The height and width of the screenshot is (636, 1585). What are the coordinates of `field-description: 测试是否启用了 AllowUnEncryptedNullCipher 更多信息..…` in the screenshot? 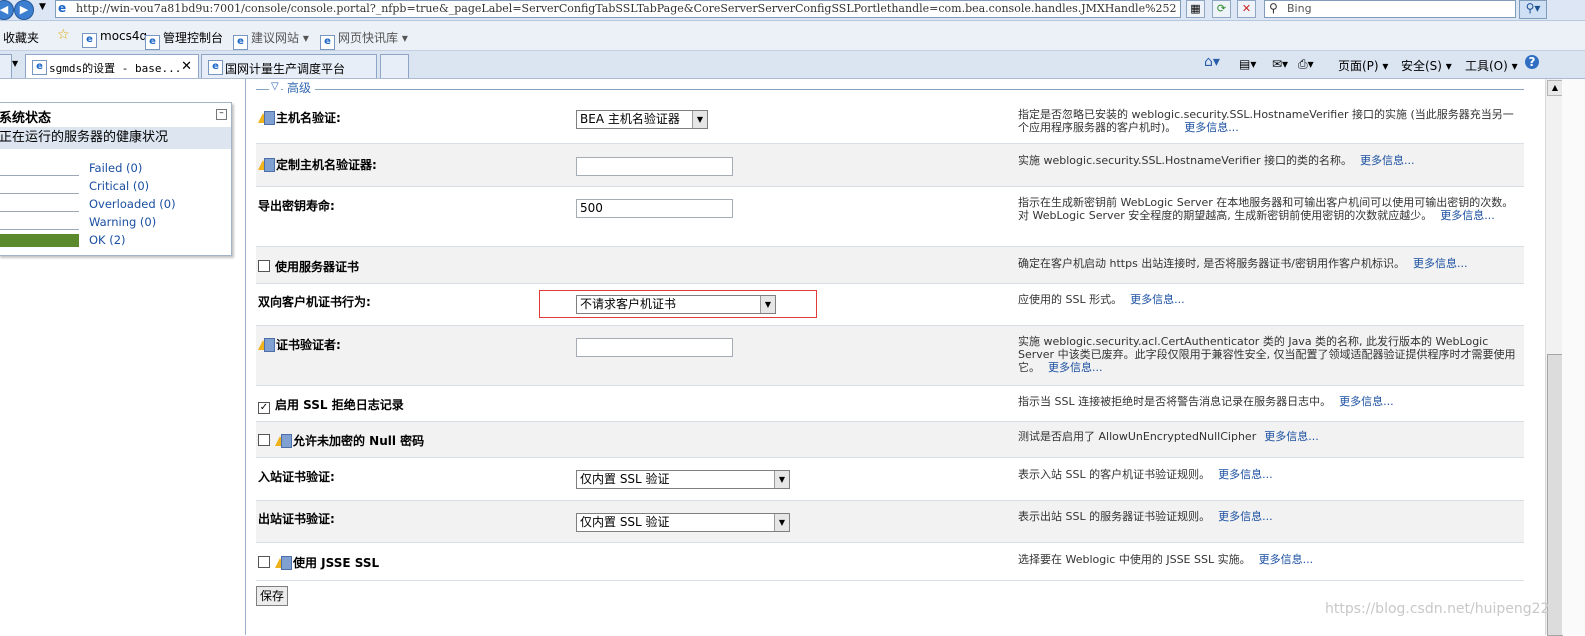 It's located at (1168, 436).